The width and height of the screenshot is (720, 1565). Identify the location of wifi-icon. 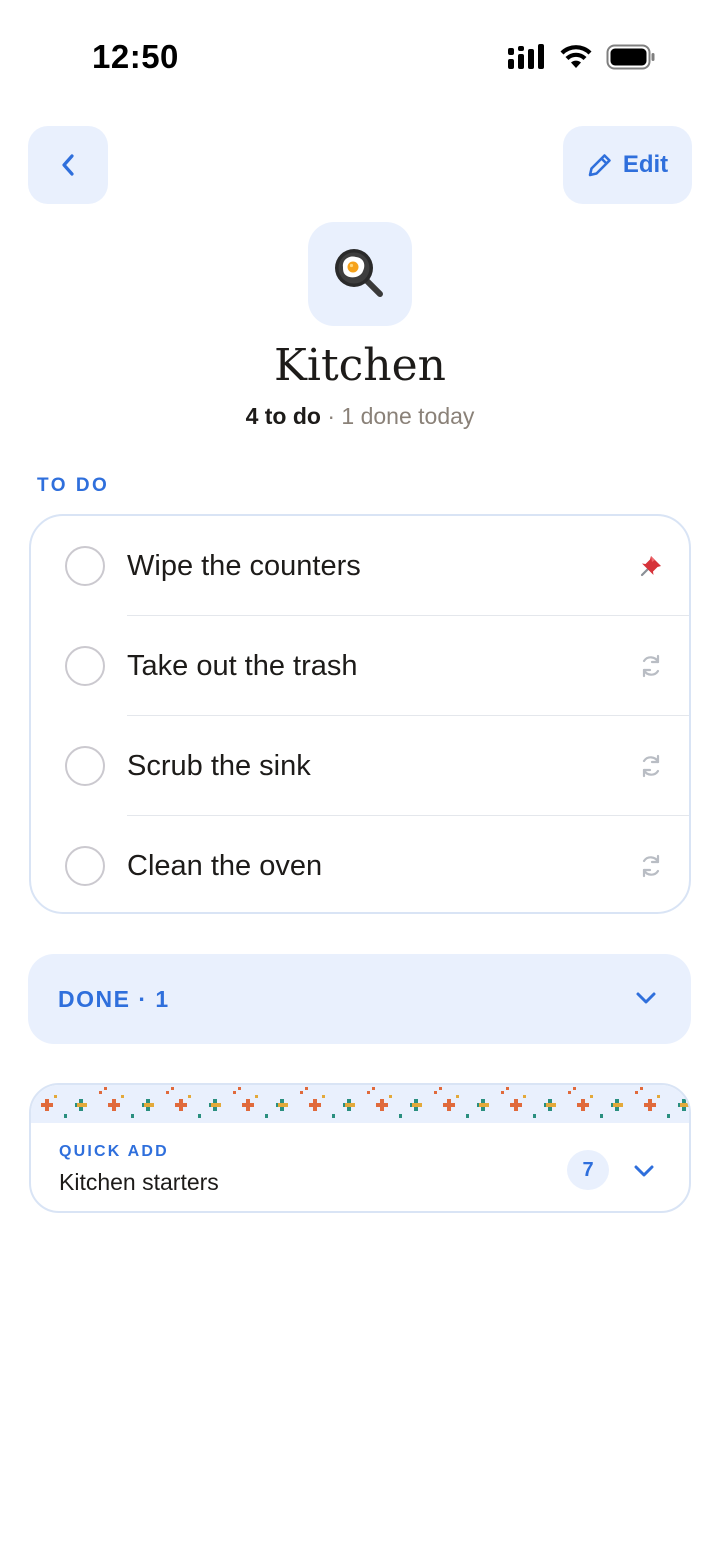
(576, 56).